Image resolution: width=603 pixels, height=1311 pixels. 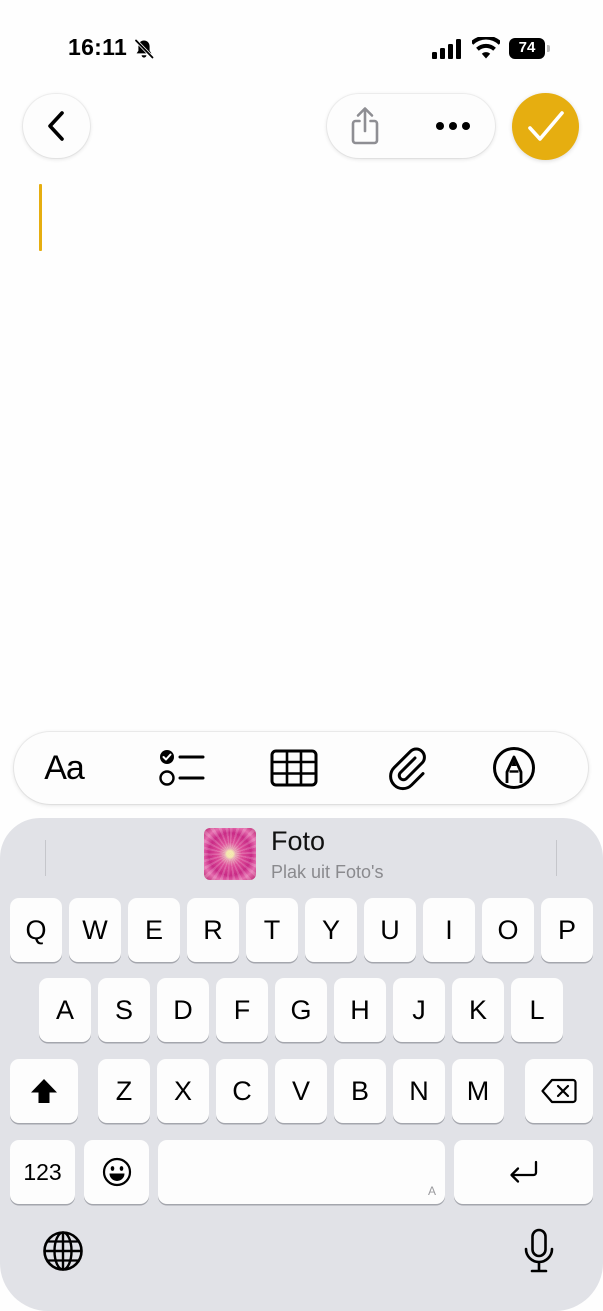 I want to click on battery-percent: 74, so click(x=527, y=47).